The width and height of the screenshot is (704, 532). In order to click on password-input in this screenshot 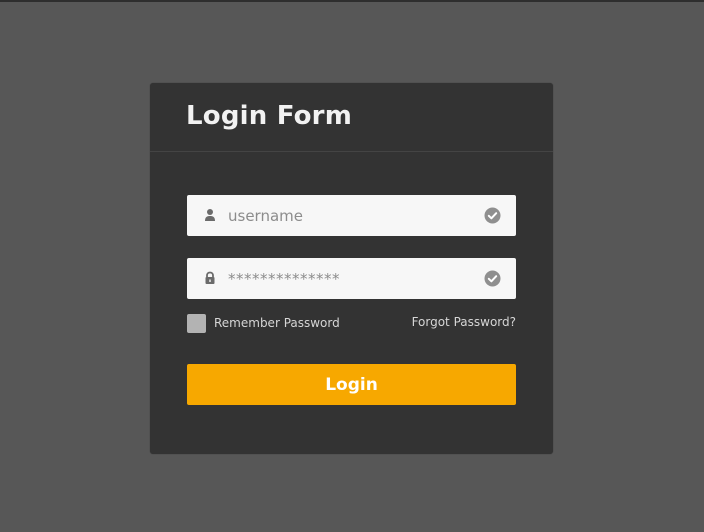, I will do `click(348, 278)`.